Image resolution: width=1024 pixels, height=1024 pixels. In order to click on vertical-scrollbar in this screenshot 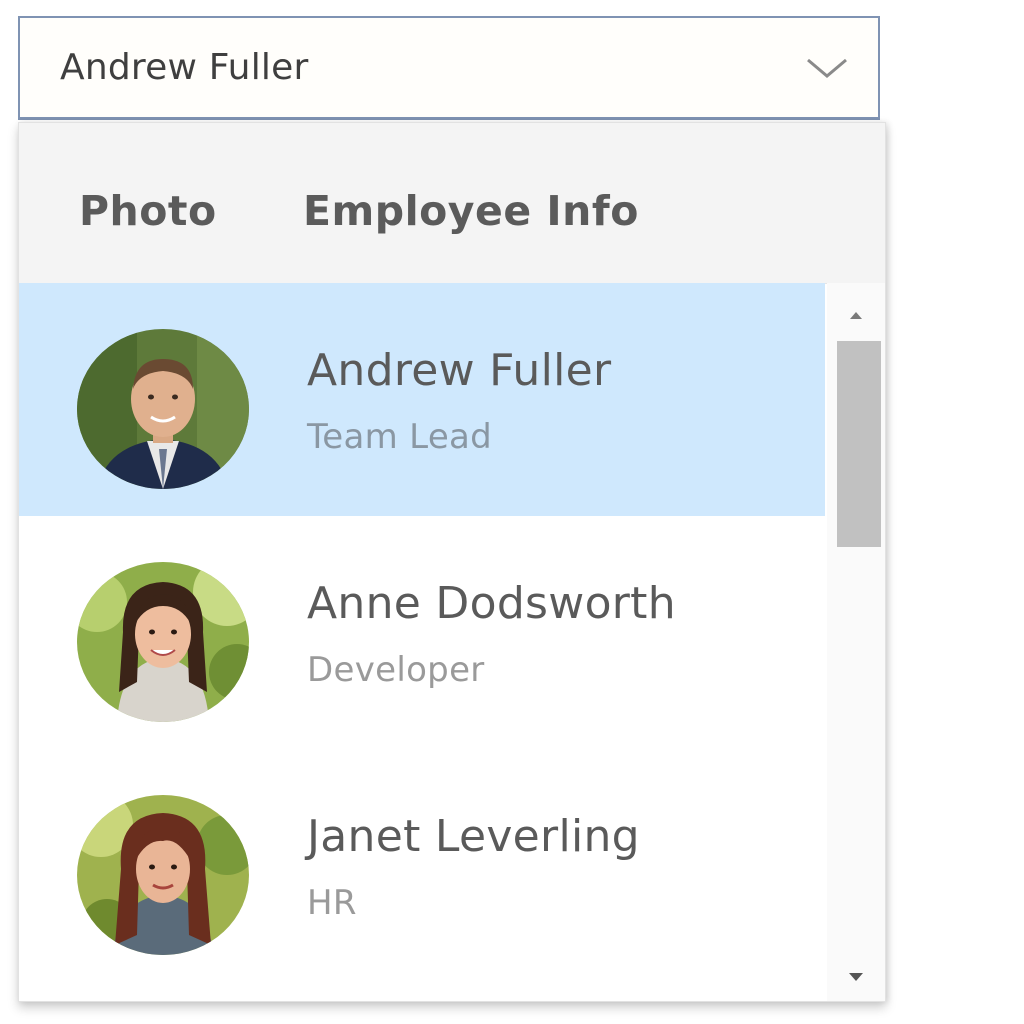, I will do `click(856, 642)`.